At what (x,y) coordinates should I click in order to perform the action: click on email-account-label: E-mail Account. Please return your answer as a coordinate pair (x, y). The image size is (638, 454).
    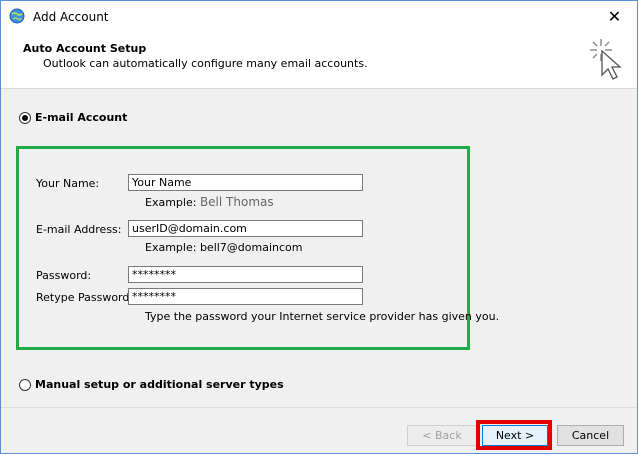
    Looking at the image, I should click on (81, 117).